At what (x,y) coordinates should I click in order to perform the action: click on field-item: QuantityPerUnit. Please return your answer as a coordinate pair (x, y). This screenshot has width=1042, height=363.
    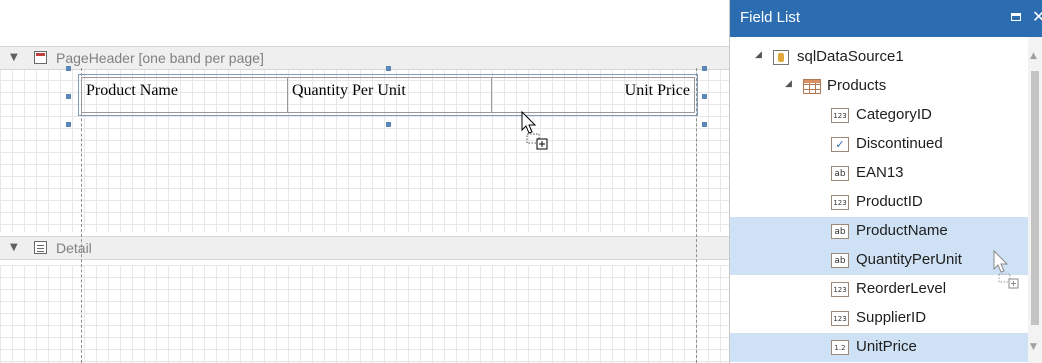
    Looking at the image, I should click on (879, 260).